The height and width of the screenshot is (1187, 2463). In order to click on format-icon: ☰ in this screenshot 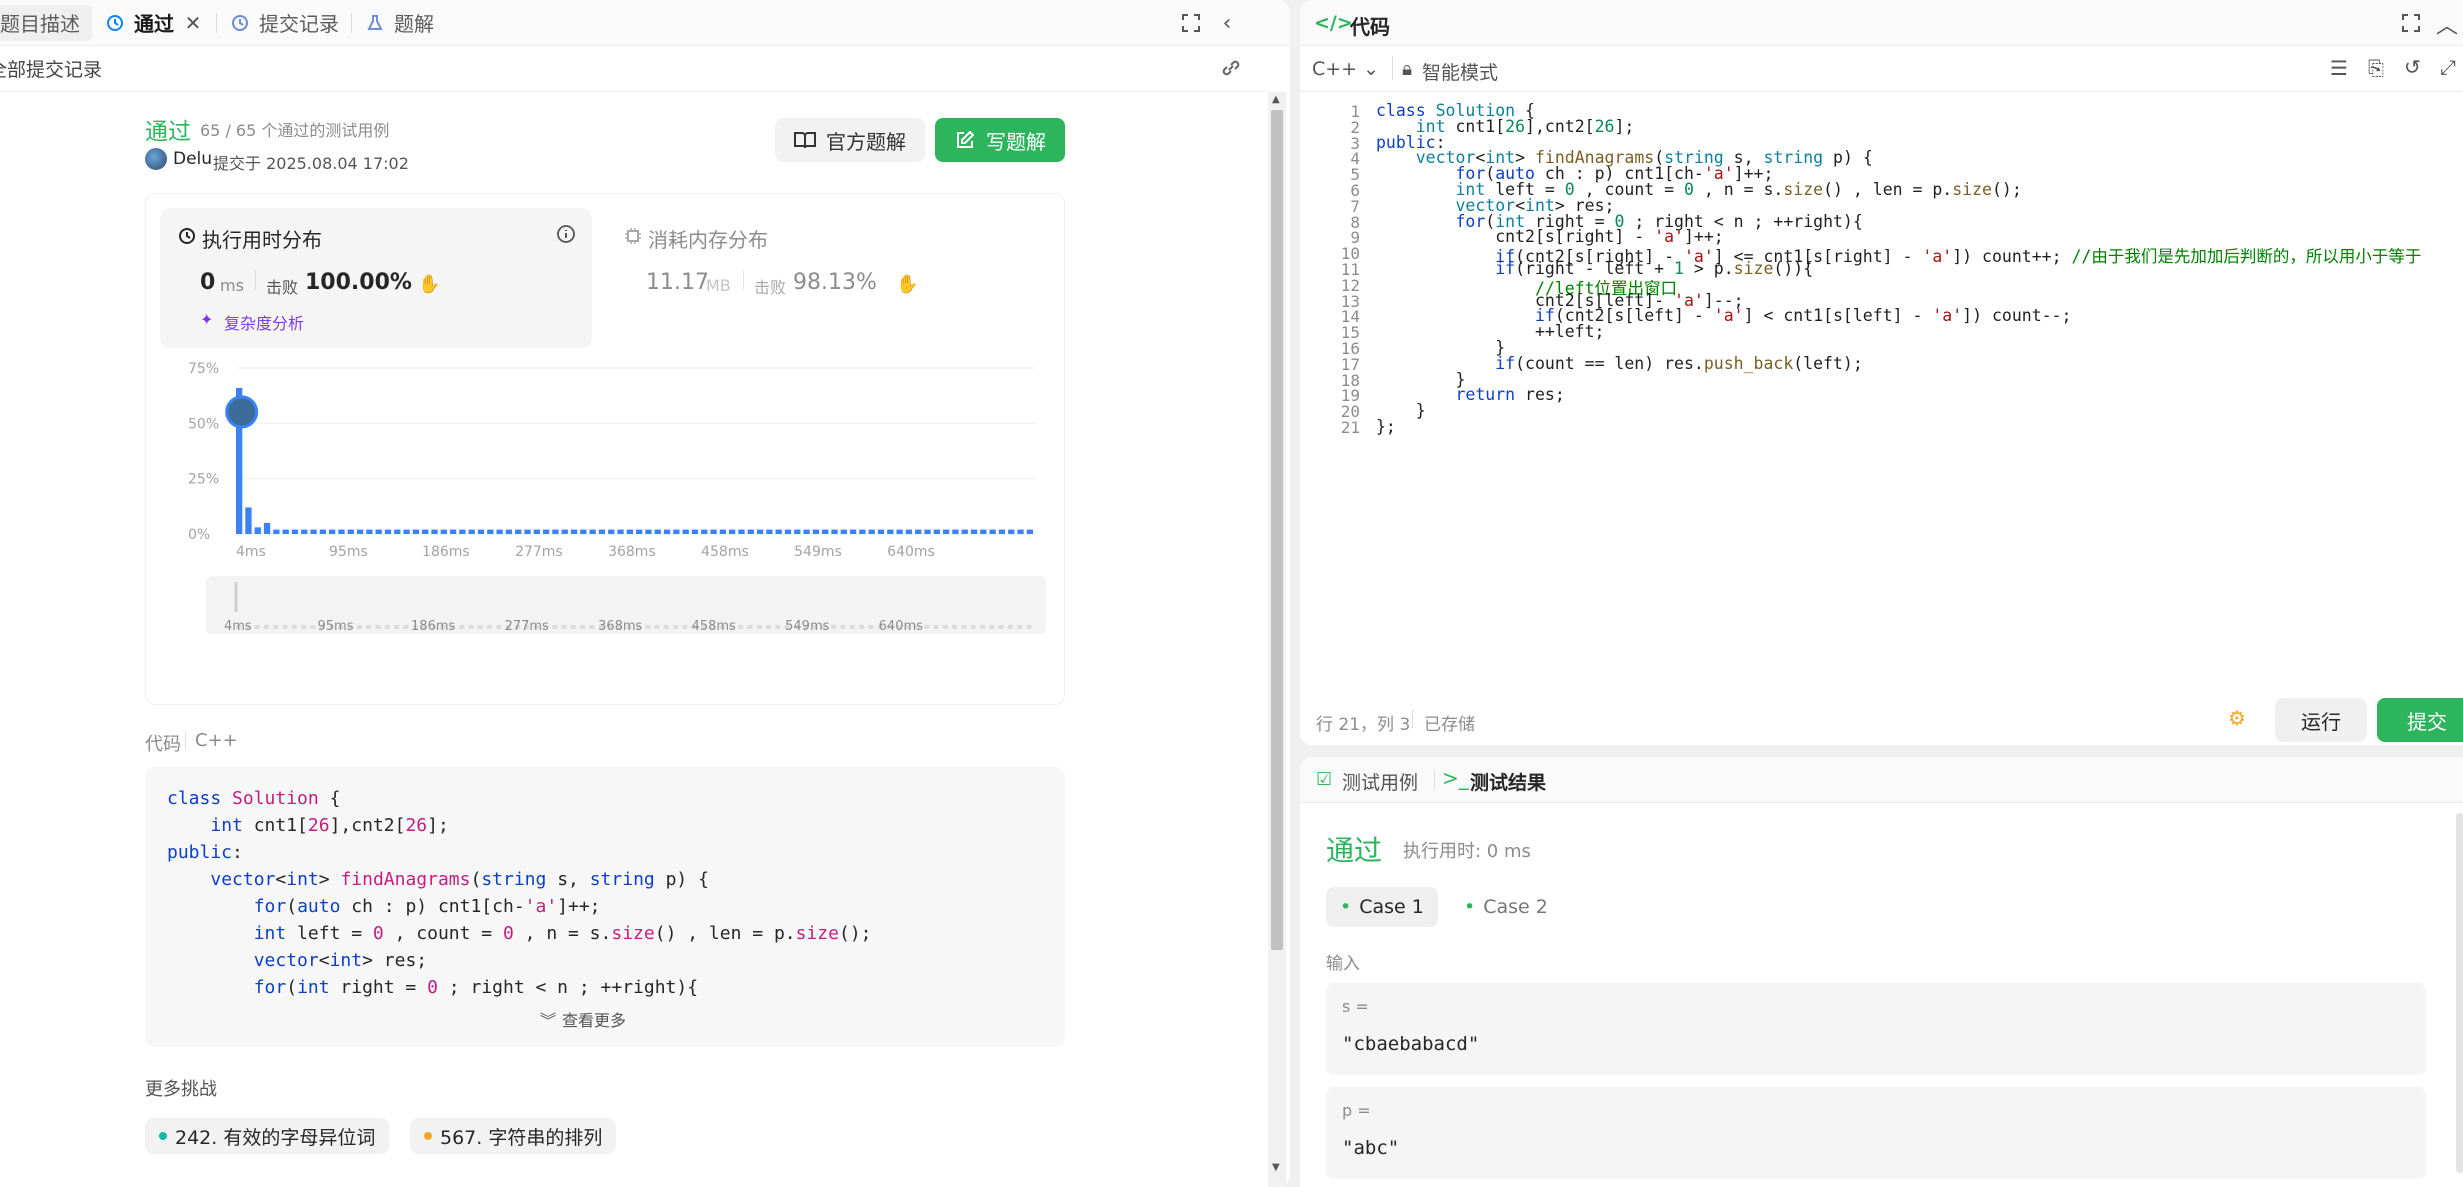, I will do `click(2339, 68)`.